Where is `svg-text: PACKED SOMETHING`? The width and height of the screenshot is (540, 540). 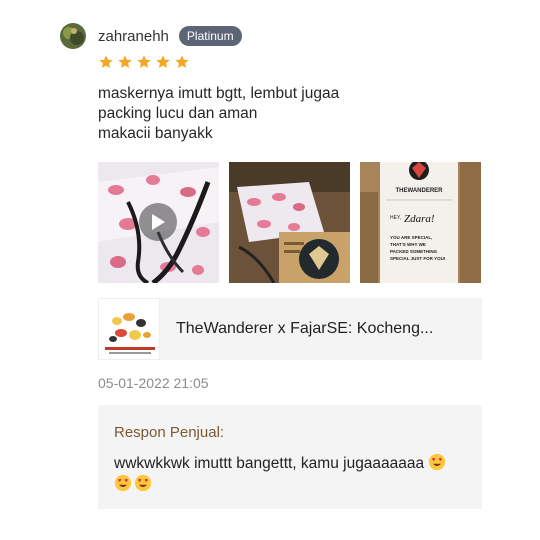
svg-text: PACKED SOMETHING is located at coordinates (414, 251).